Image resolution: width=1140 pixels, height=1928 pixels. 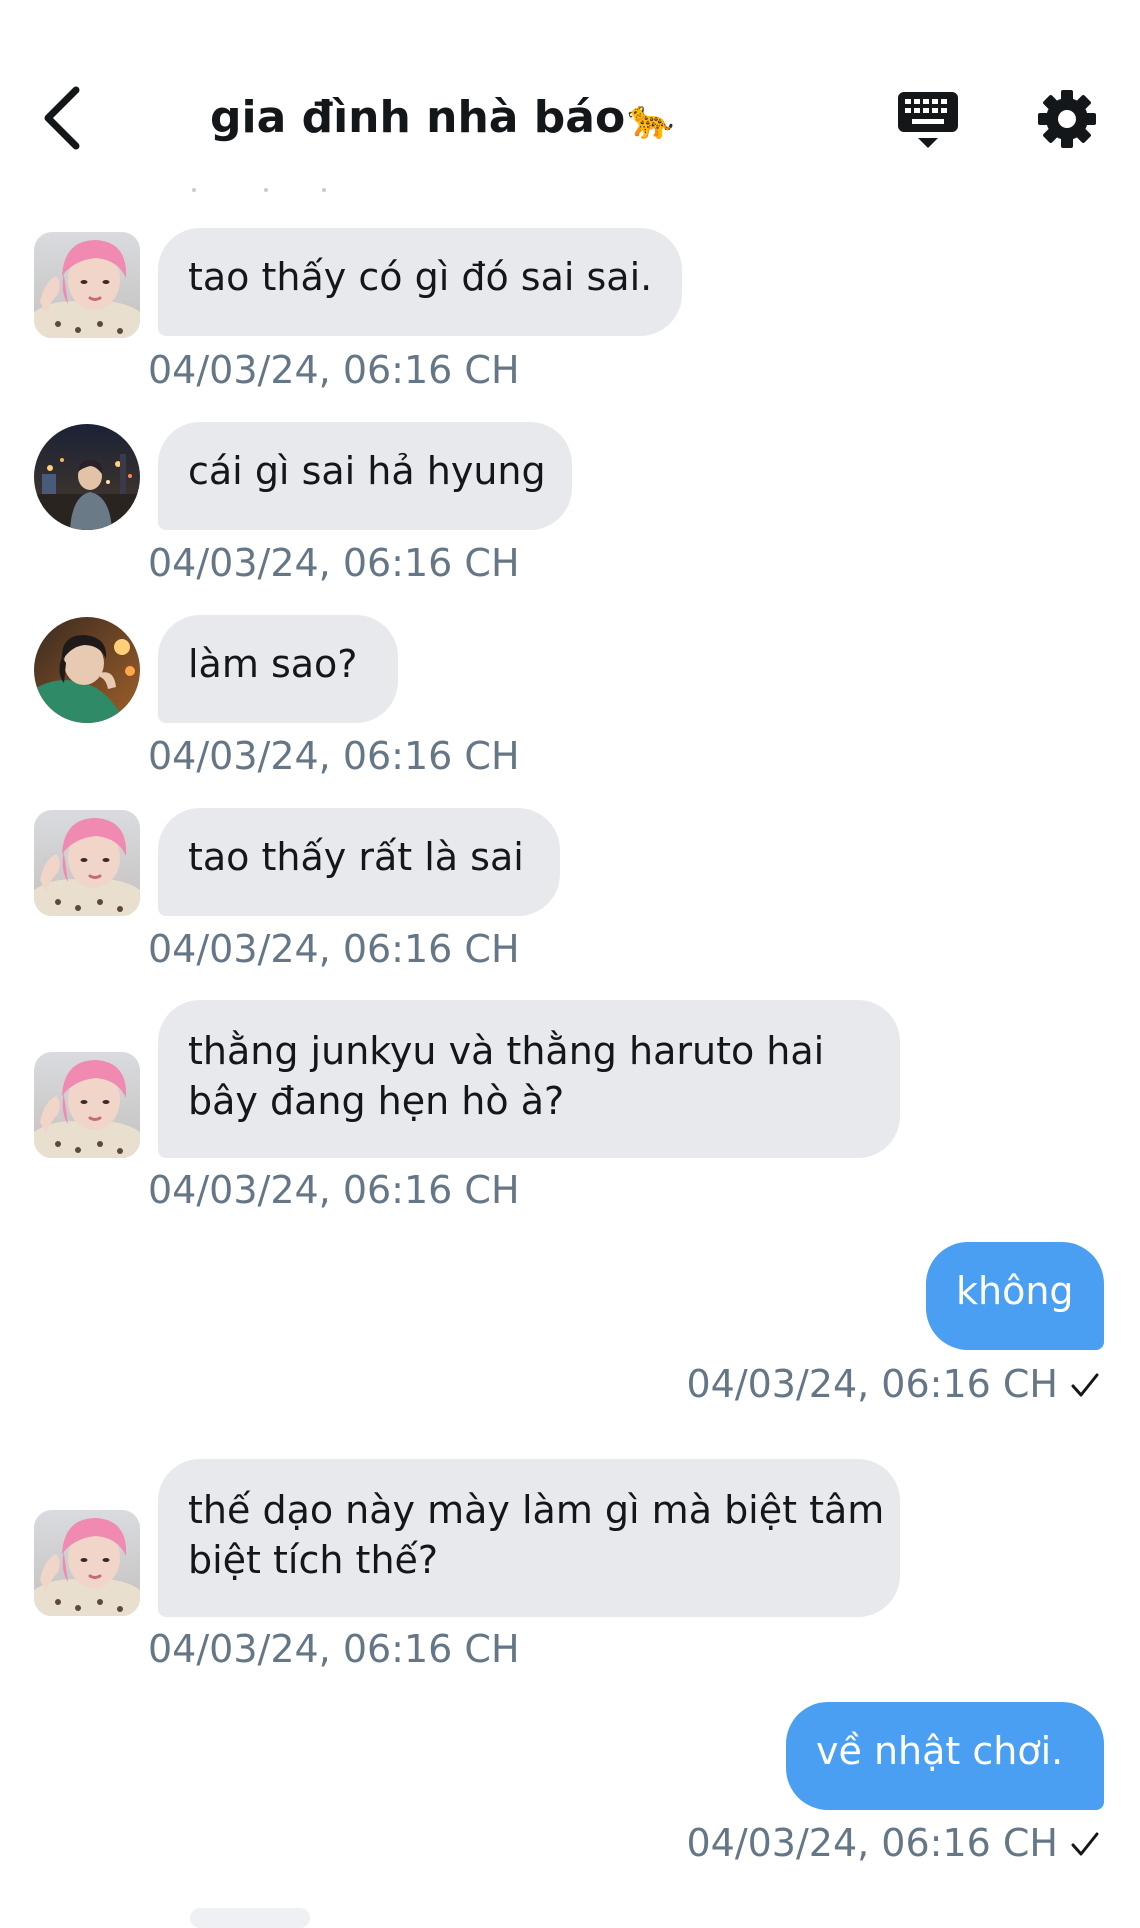 I want to click on message-text-line: biệt tích thế?, so click(x=313, y=1560).